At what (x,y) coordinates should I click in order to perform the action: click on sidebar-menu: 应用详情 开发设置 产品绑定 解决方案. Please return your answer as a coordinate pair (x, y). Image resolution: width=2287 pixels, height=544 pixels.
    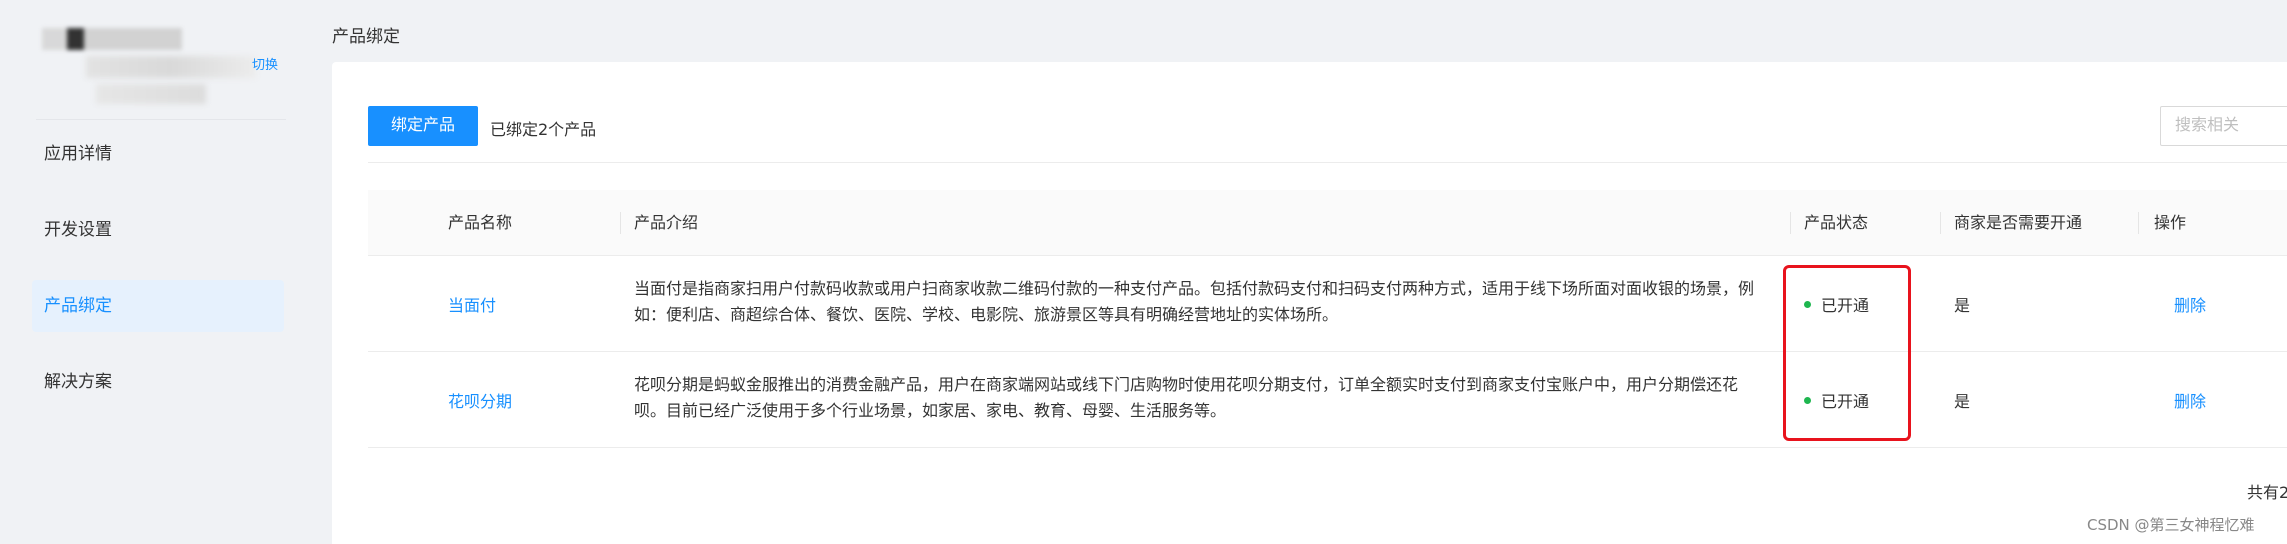
    Looking at the image, I should click on (158, 280).